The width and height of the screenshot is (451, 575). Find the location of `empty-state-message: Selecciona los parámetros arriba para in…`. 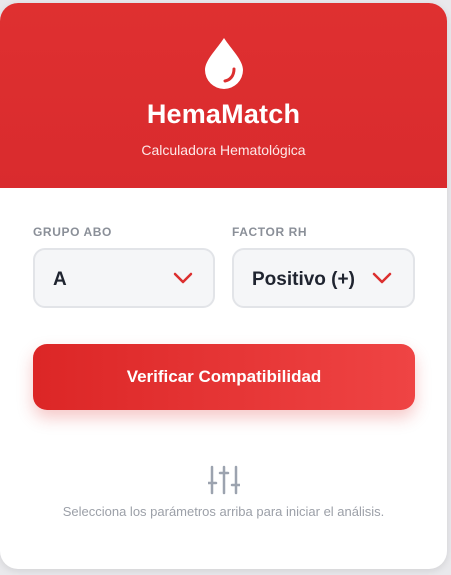

empty-state-message: Selecciona los parámetros arriba para in… is located at coordinates (223, 511).